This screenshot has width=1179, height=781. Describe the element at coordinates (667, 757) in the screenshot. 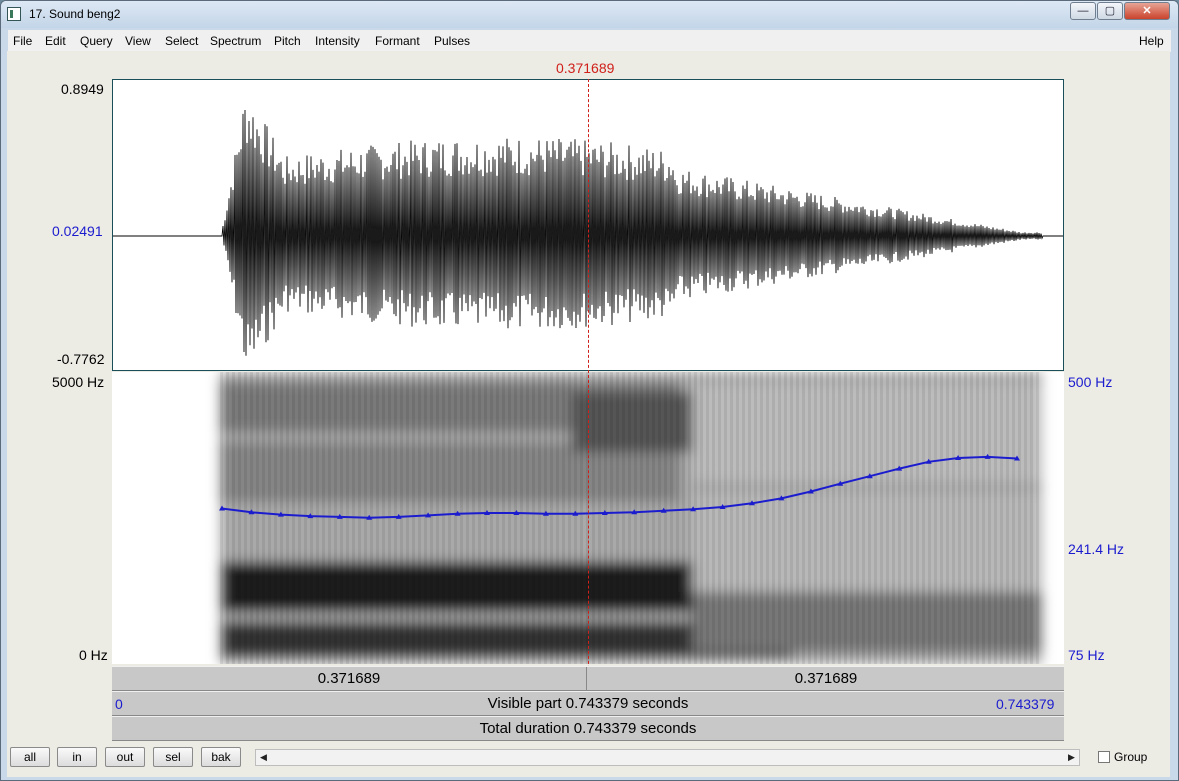

I see `horizontal-scrollbar: ◀ ▶` at that location.